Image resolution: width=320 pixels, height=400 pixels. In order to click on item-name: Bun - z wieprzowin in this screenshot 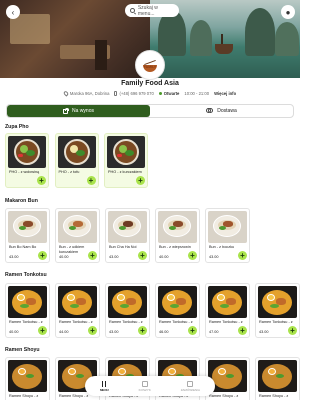, I will do `click(175, 247)`.